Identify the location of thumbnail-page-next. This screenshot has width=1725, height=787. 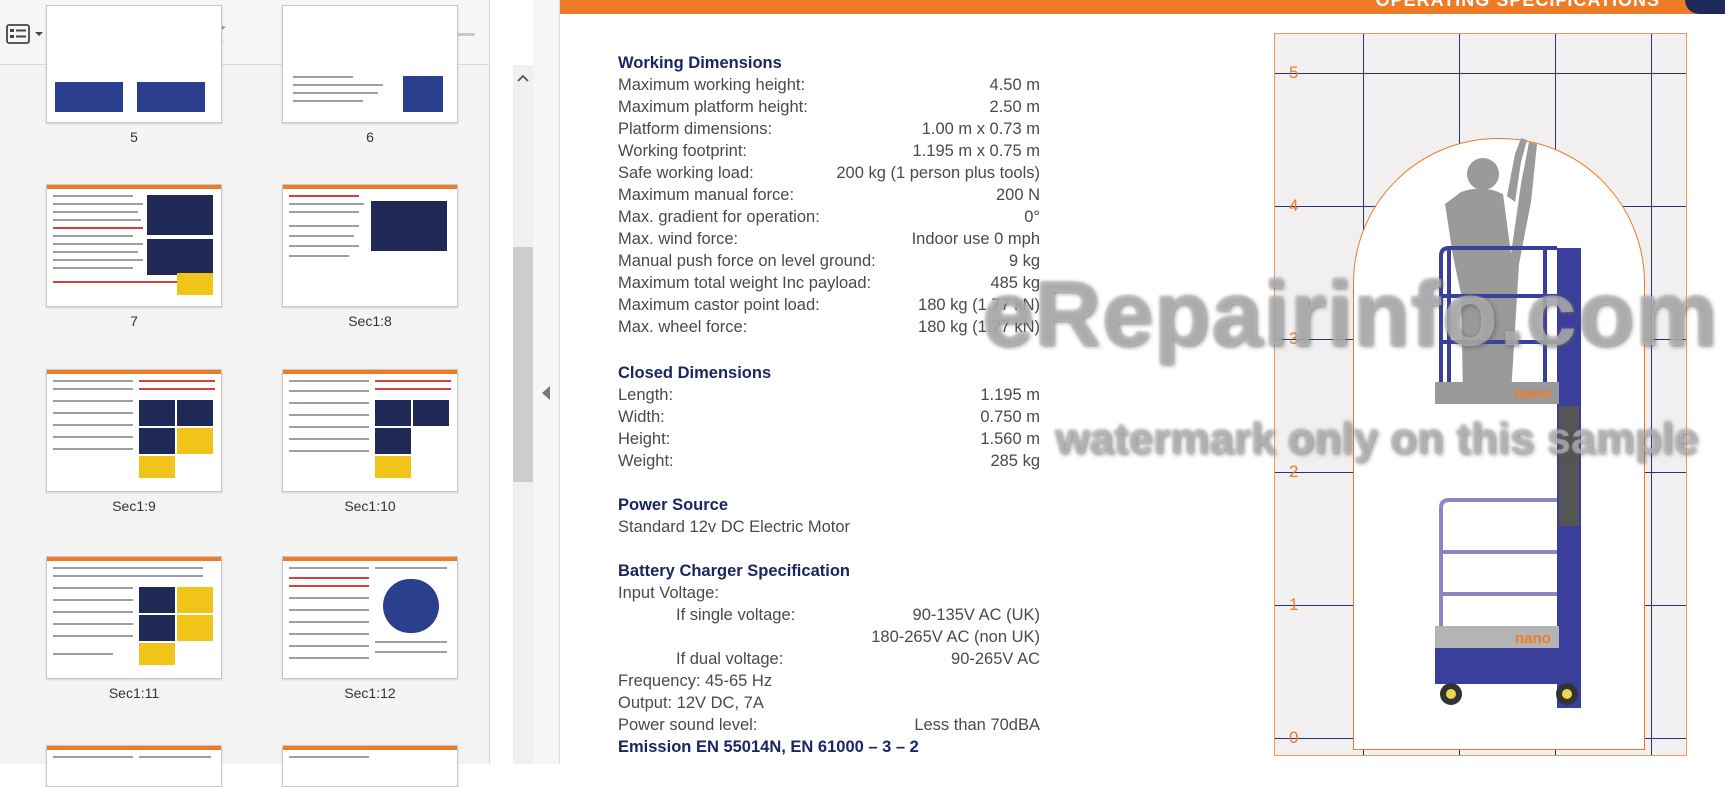
(134, 766).